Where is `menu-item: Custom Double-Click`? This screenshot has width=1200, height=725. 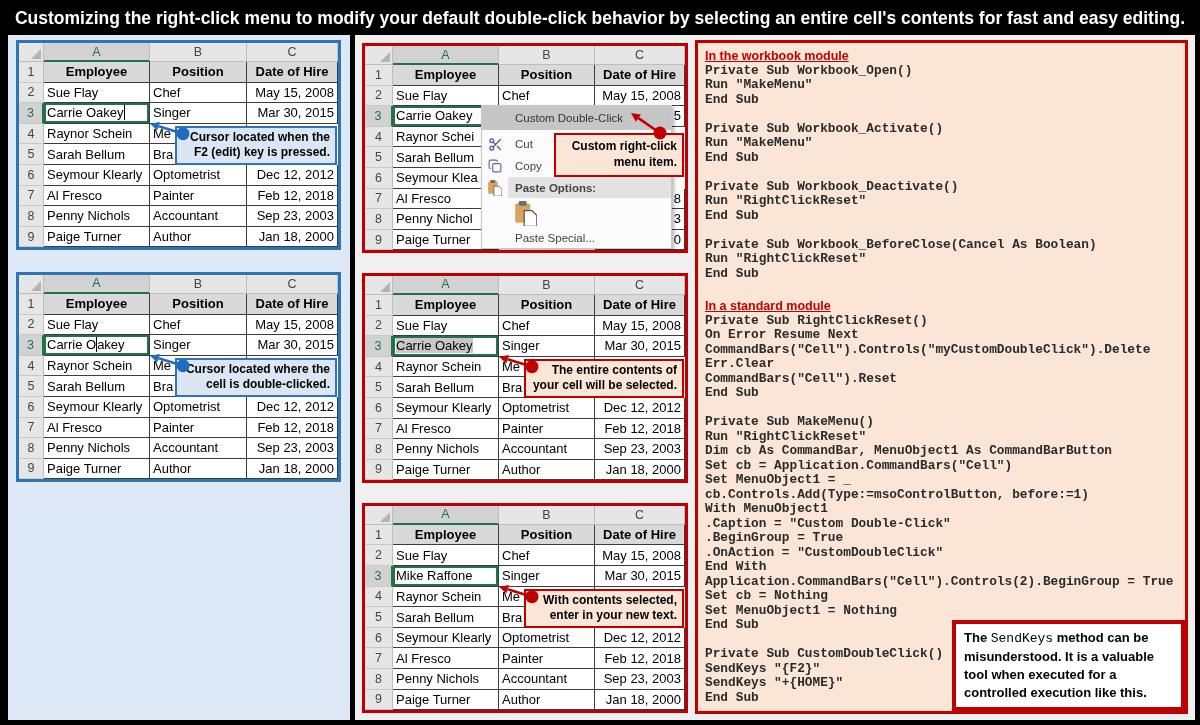 menu-item: Custom Double-Click is located at coordinates (576, 118).